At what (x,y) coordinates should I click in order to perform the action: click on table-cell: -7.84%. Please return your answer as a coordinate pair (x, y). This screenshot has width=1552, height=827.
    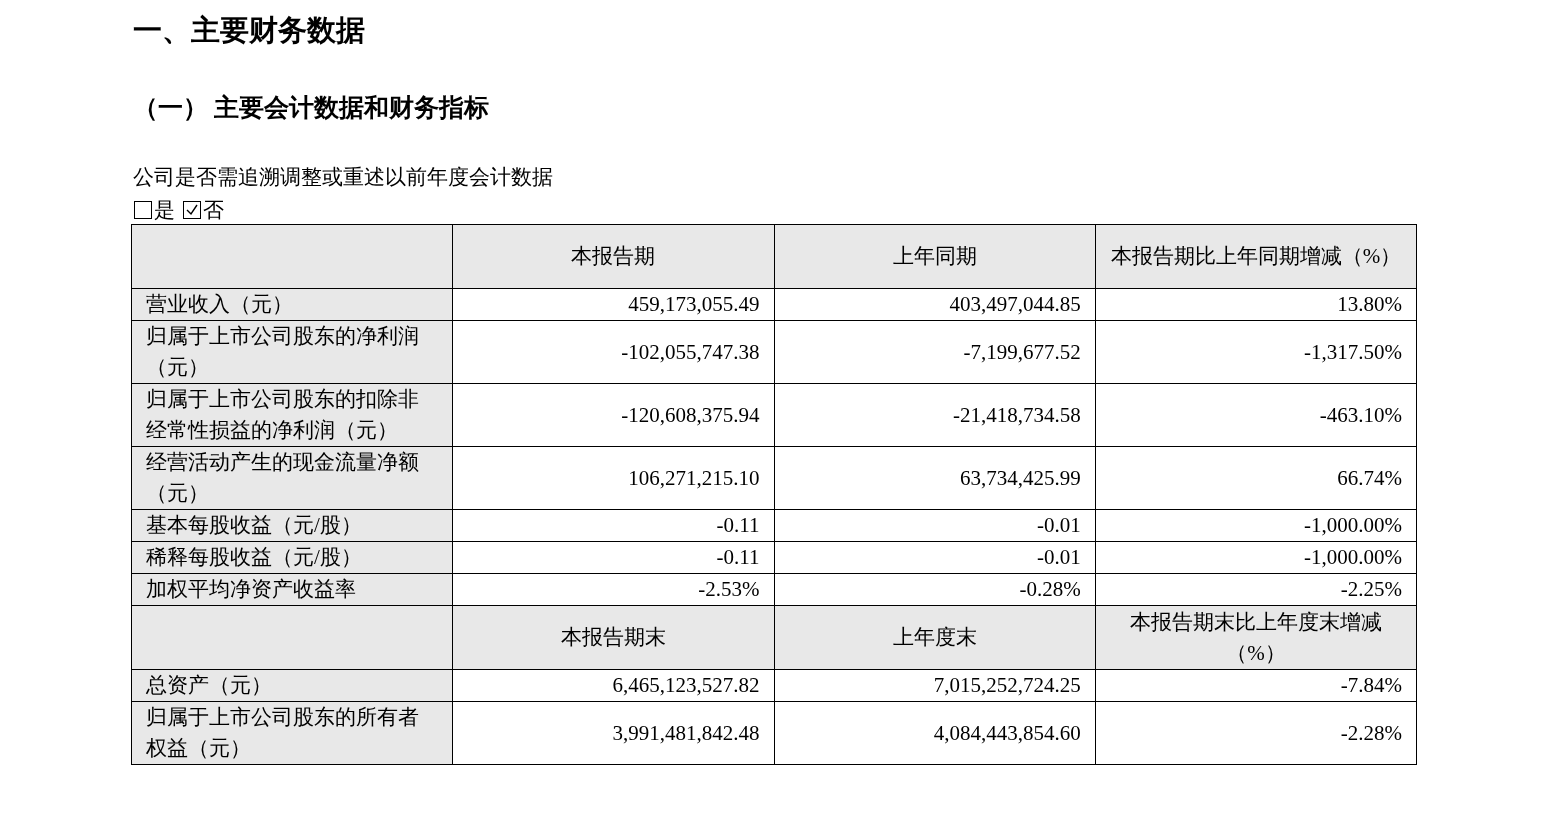
    Looking at the image, I should click on (1256, 685).